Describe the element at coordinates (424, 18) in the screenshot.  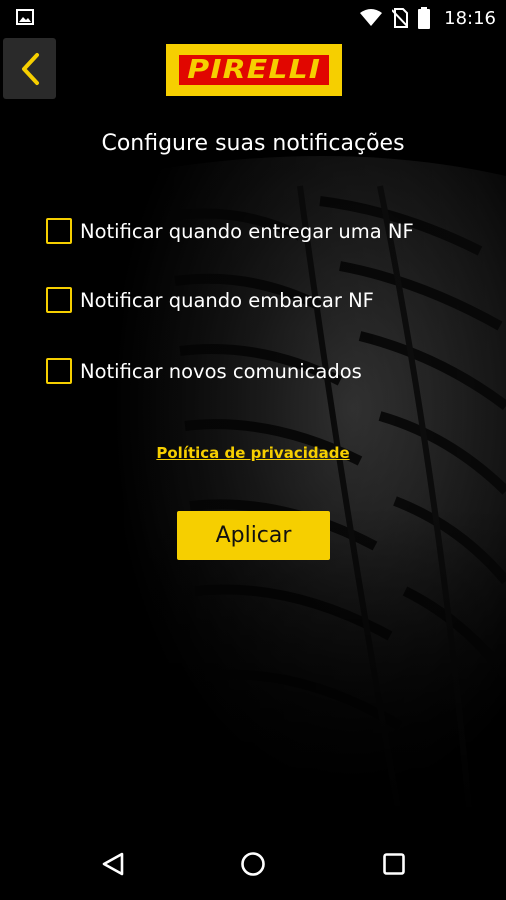
I see `battery-icon` at that location.